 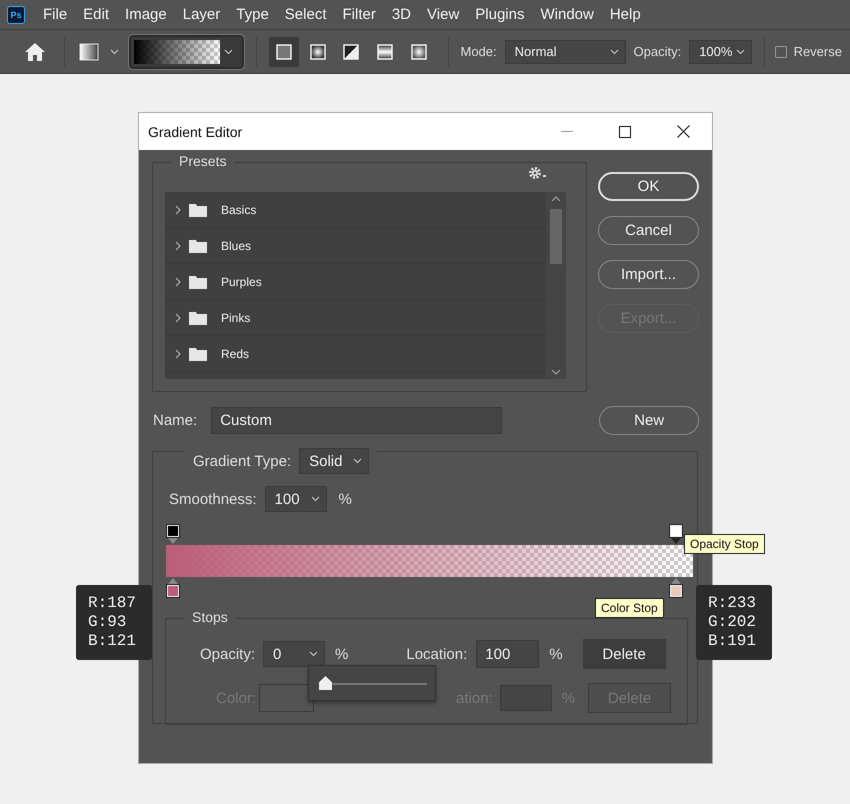 What do you see at coordinates (201, 14) in the screenshot?
I see `menu-item: Layer` at bounding box center [201, 14].